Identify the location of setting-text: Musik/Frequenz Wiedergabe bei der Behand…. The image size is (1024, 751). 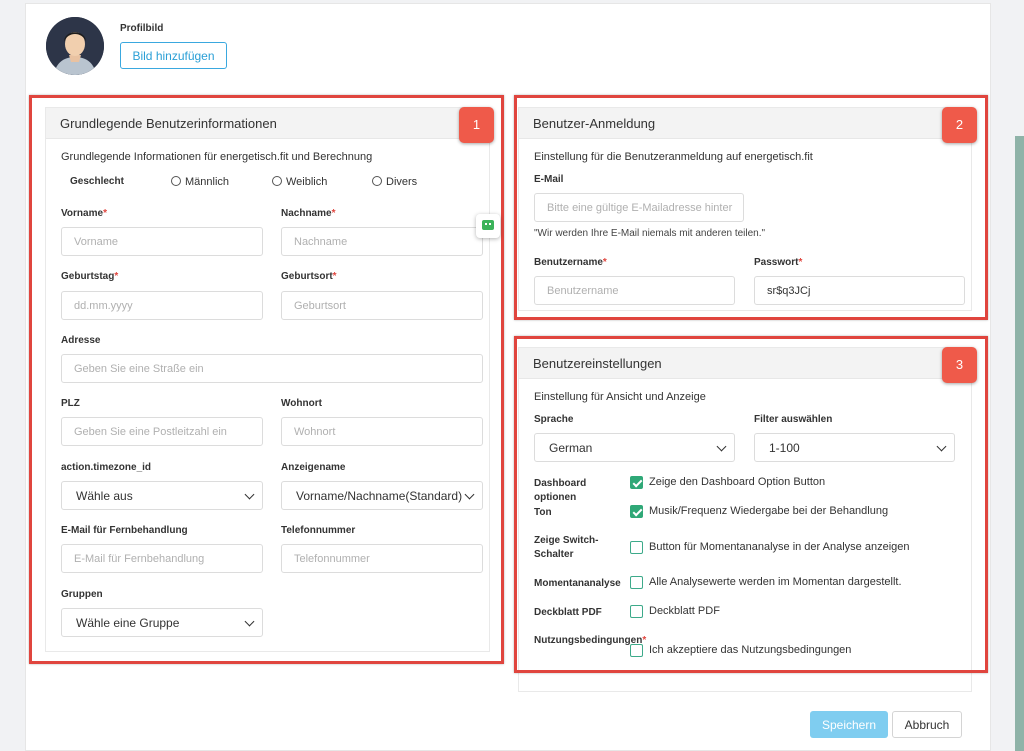
(769, 511).